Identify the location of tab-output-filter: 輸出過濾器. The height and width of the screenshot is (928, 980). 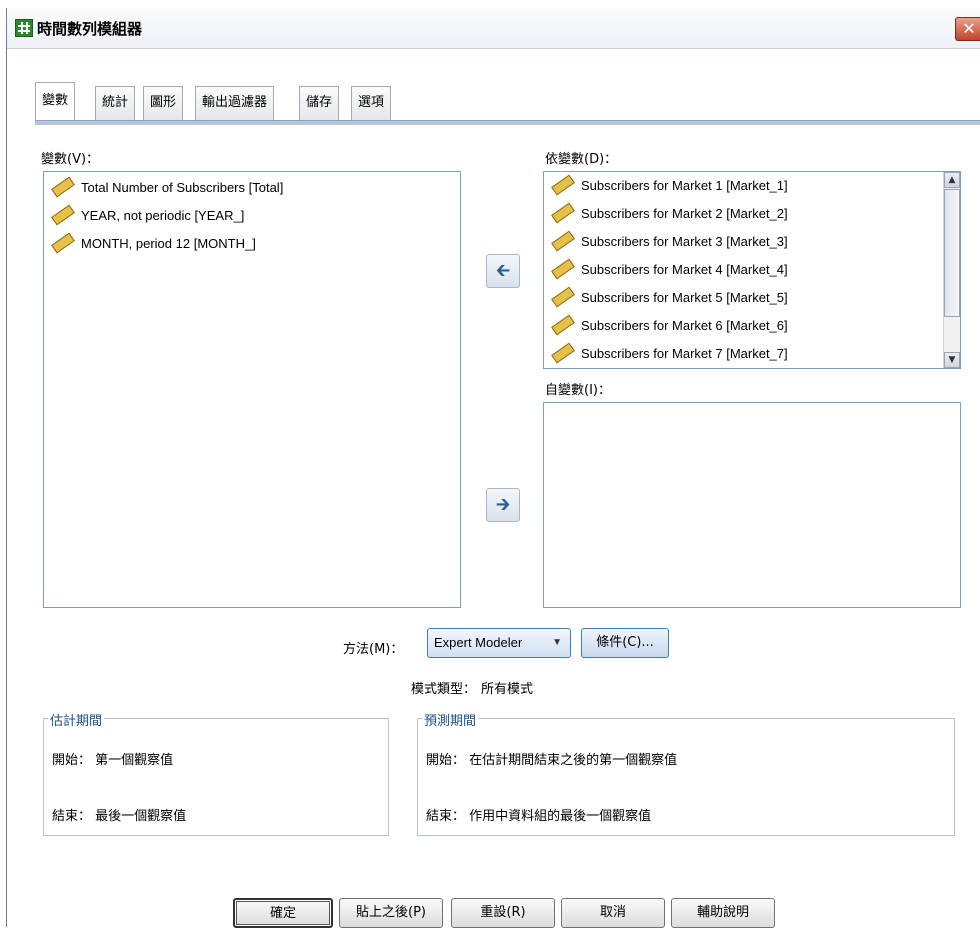
(235, 103).